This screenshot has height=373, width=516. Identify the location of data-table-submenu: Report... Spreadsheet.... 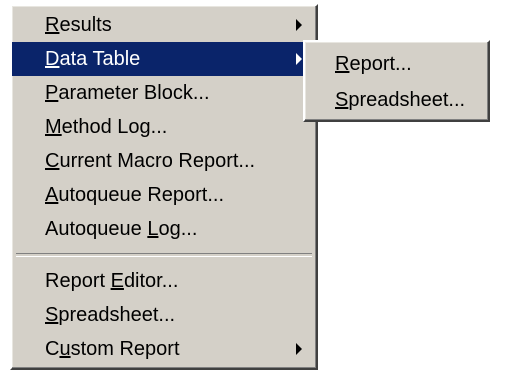
(396, 81).